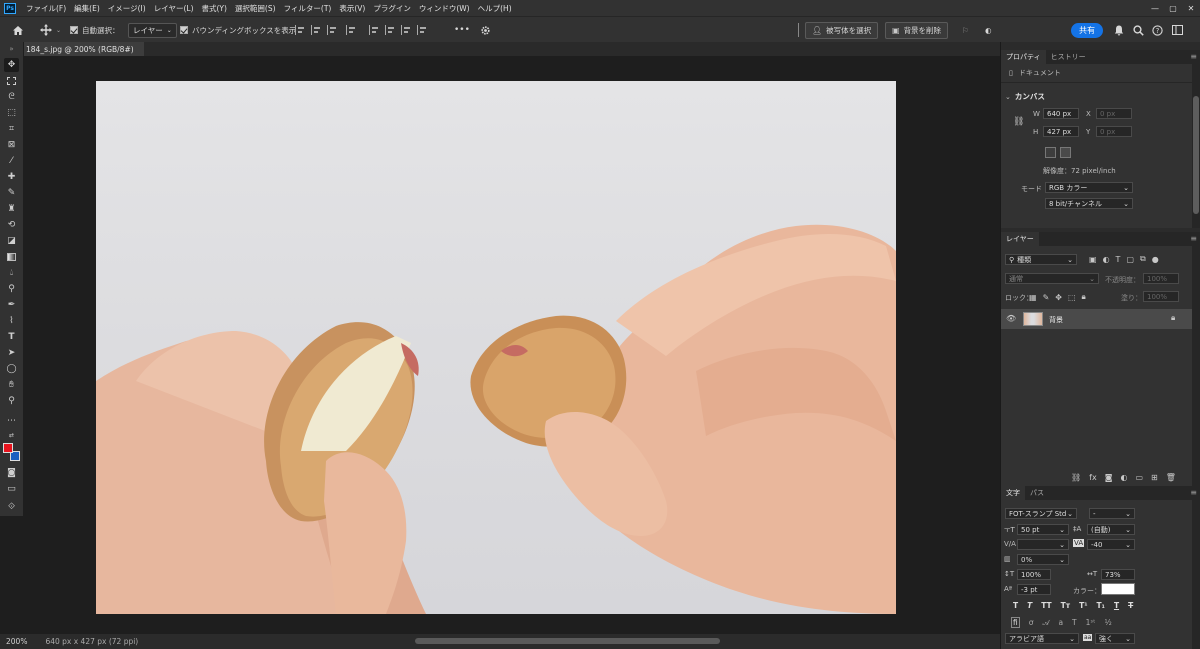 This screenshot has width=1200, height=649. What do you see at coordinates (570, 641) in the screenshot?
I see `workspace-horizontal-scrollbar` at bounding box center [570, 641].